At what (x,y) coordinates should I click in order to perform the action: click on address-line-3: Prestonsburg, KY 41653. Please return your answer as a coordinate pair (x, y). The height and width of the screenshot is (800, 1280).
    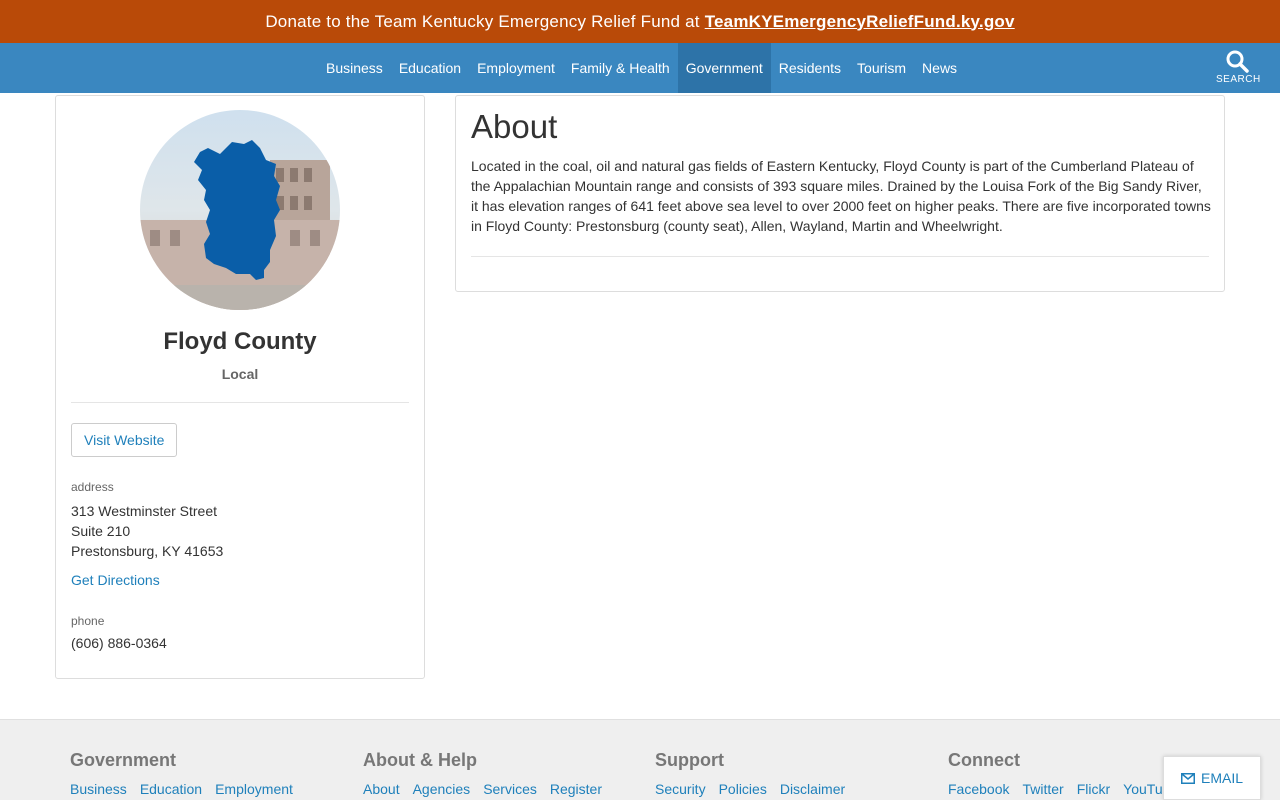
    Looking at the image, I should click on (147, 551).